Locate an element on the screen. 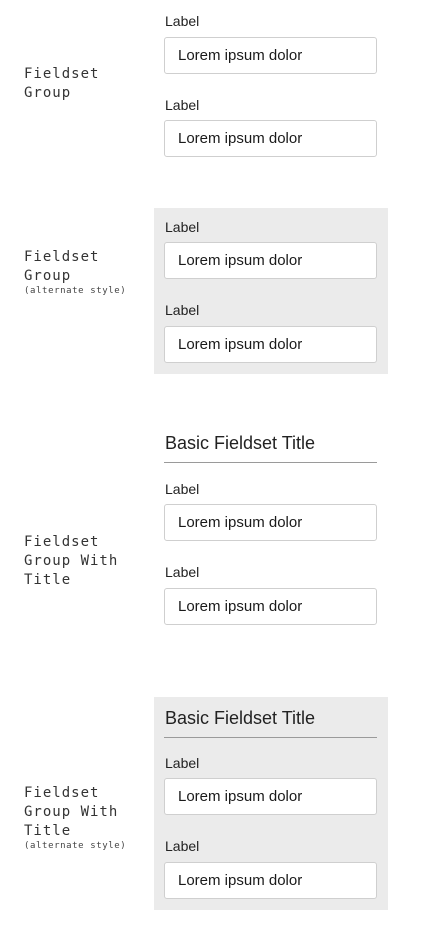 This screenshot has width=421, height=926. text-field-1b is located at coordinates (270, 138).